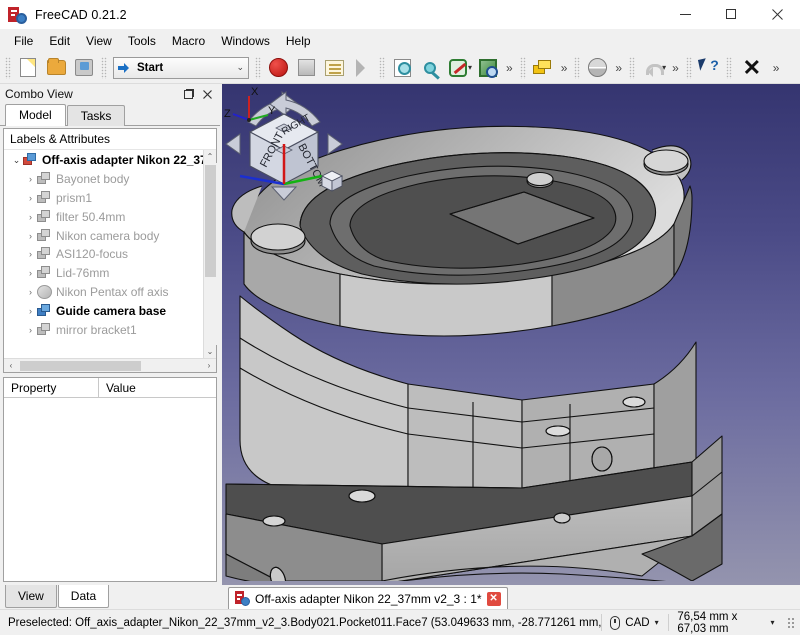 The image size is (800, 635). I want to click on tab-view: View, so click(31, 596).